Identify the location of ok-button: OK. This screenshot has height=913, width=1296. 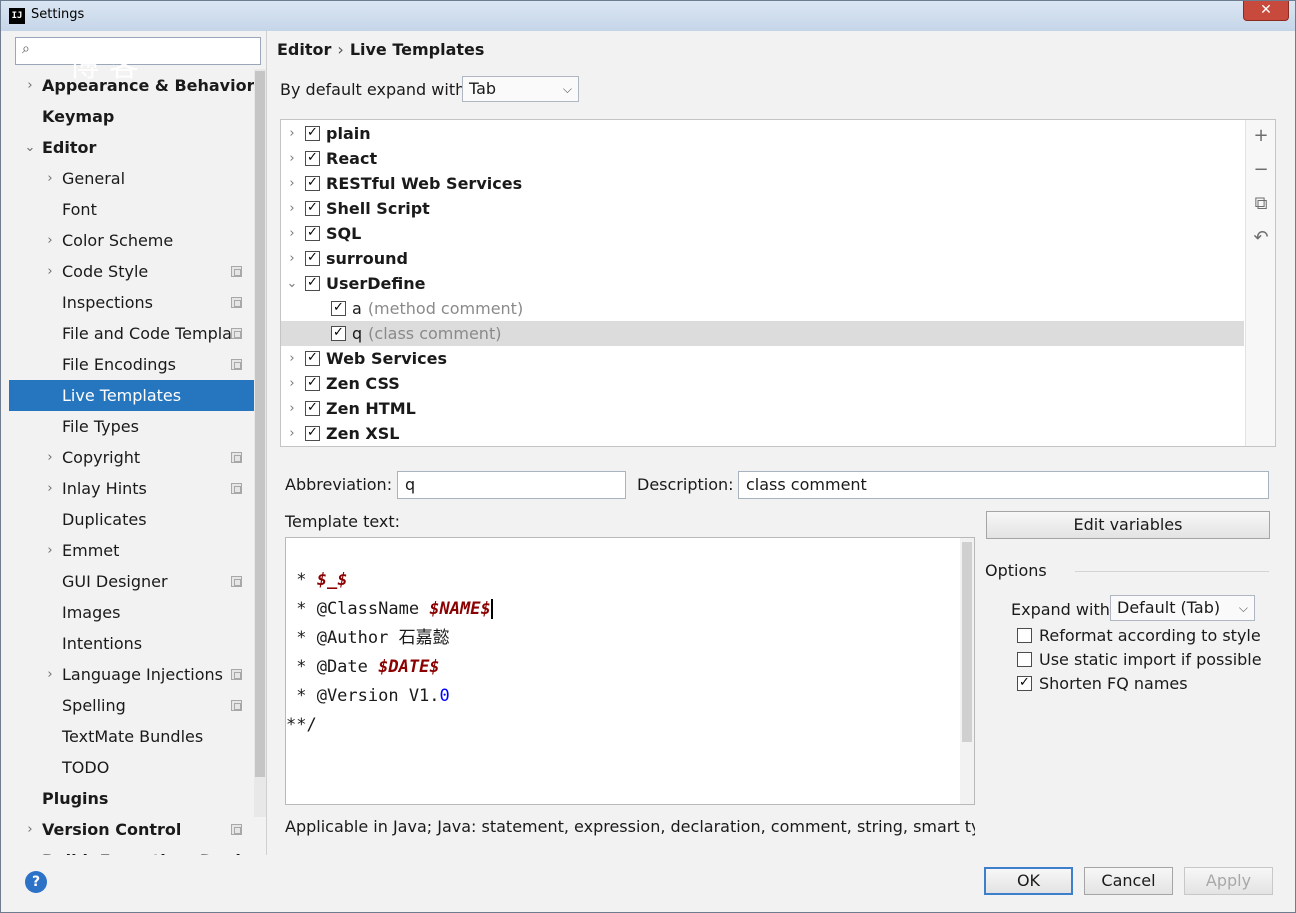
(1028, 881).